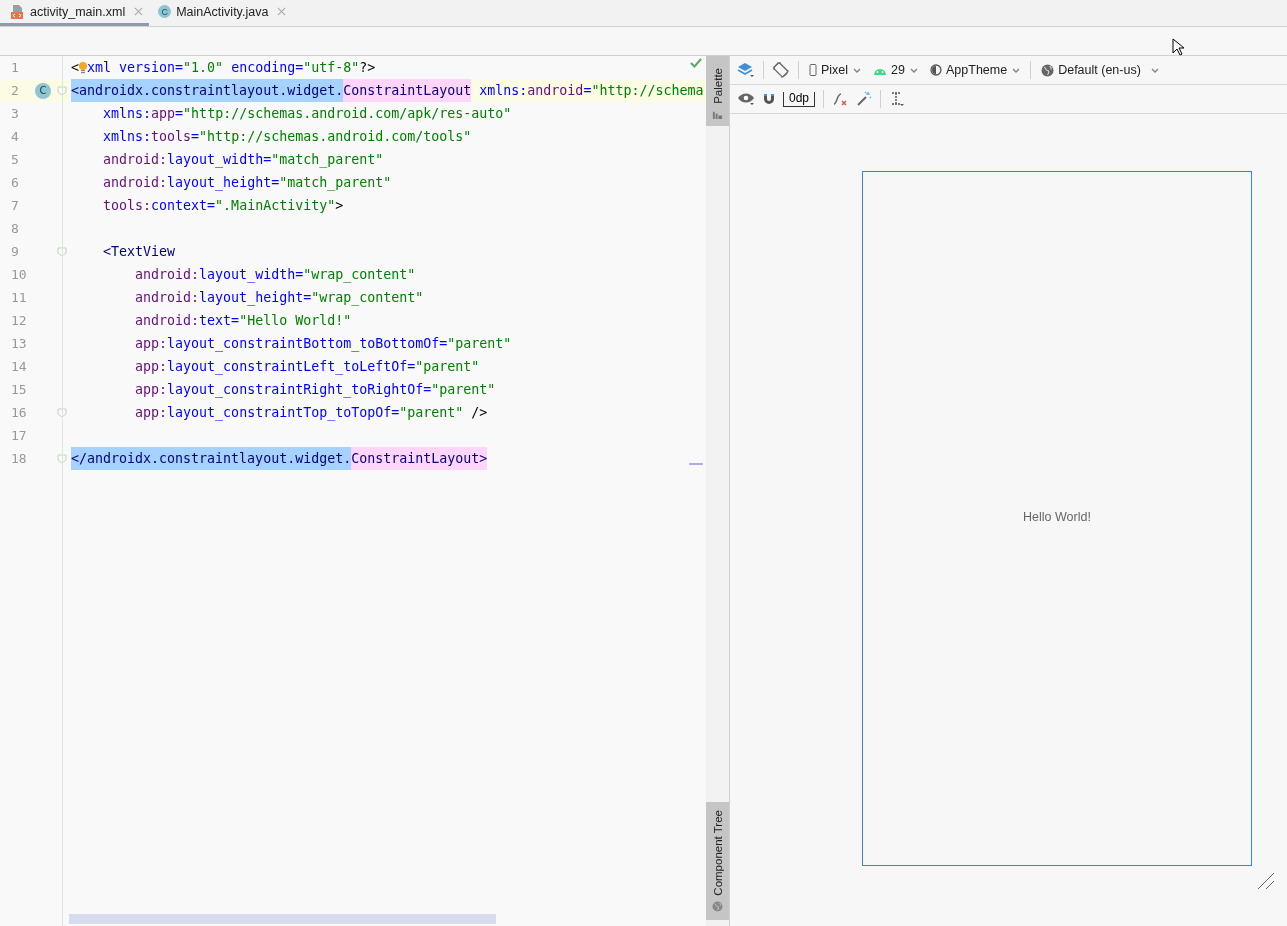 This screenshot has width=1287, height=926. I want to click on half-circle-icon, so click(936, 70).